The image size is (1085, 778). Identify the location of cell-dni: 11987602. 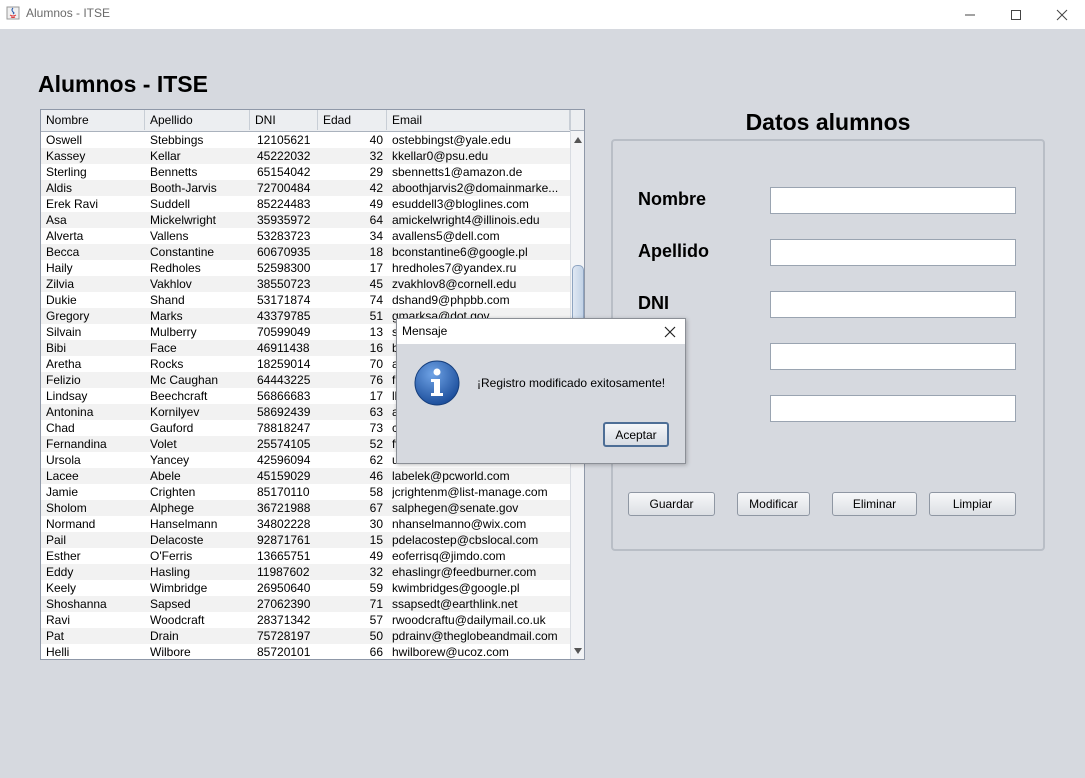
(283, 572).